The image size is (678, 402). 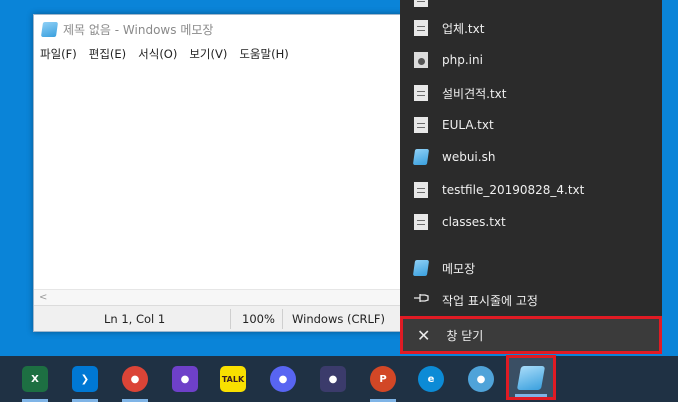 What do you see at coordinates (468, 125) in the screenshot?
I see `recent-file-label: EULA.txt` at bounding box center [468, 125].